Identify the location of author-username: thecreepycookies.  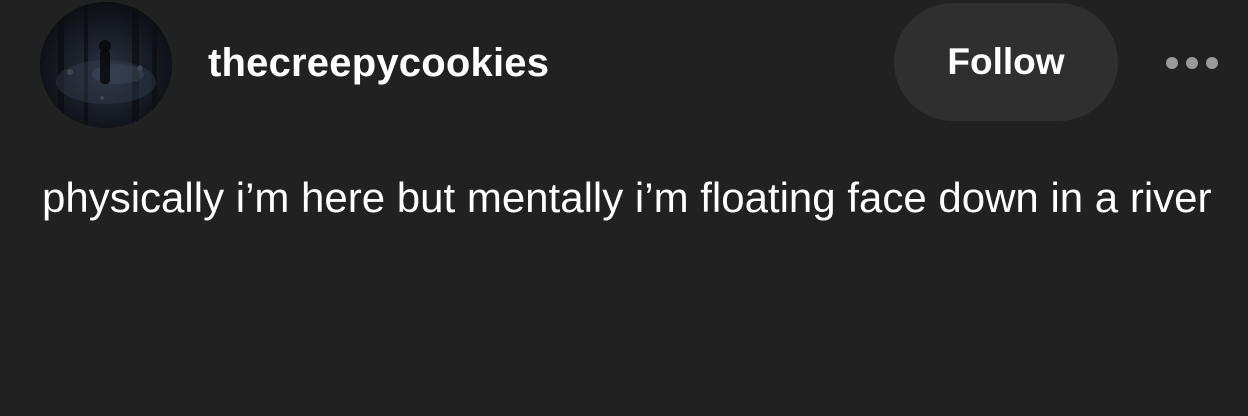
(378, 63).